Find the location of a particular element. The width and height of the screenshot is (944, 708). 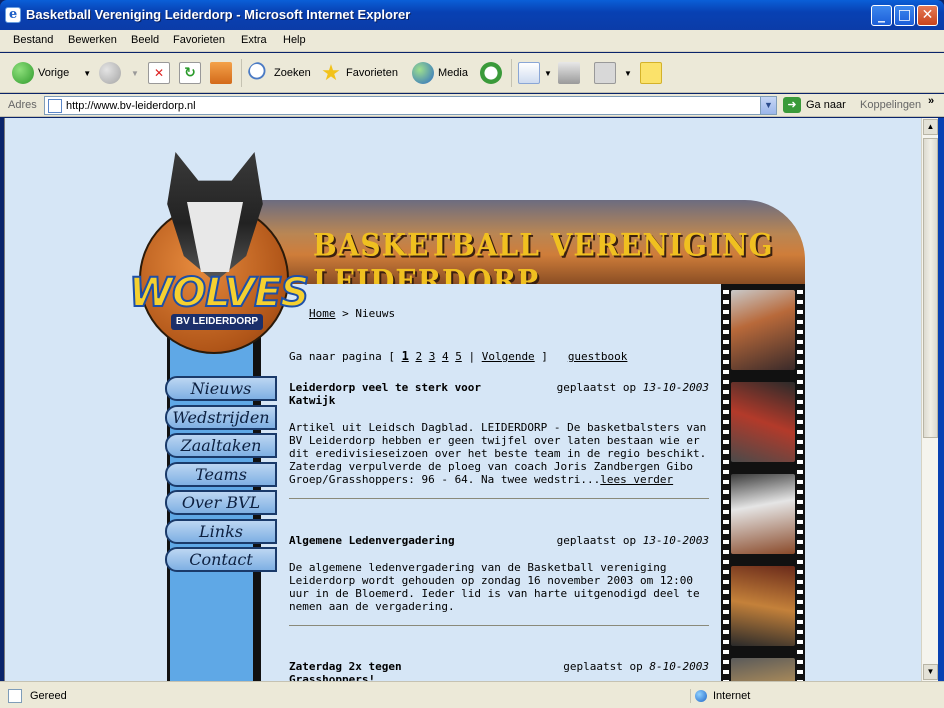

breadcrumb-home: Home is located at coordinates (322, 313).